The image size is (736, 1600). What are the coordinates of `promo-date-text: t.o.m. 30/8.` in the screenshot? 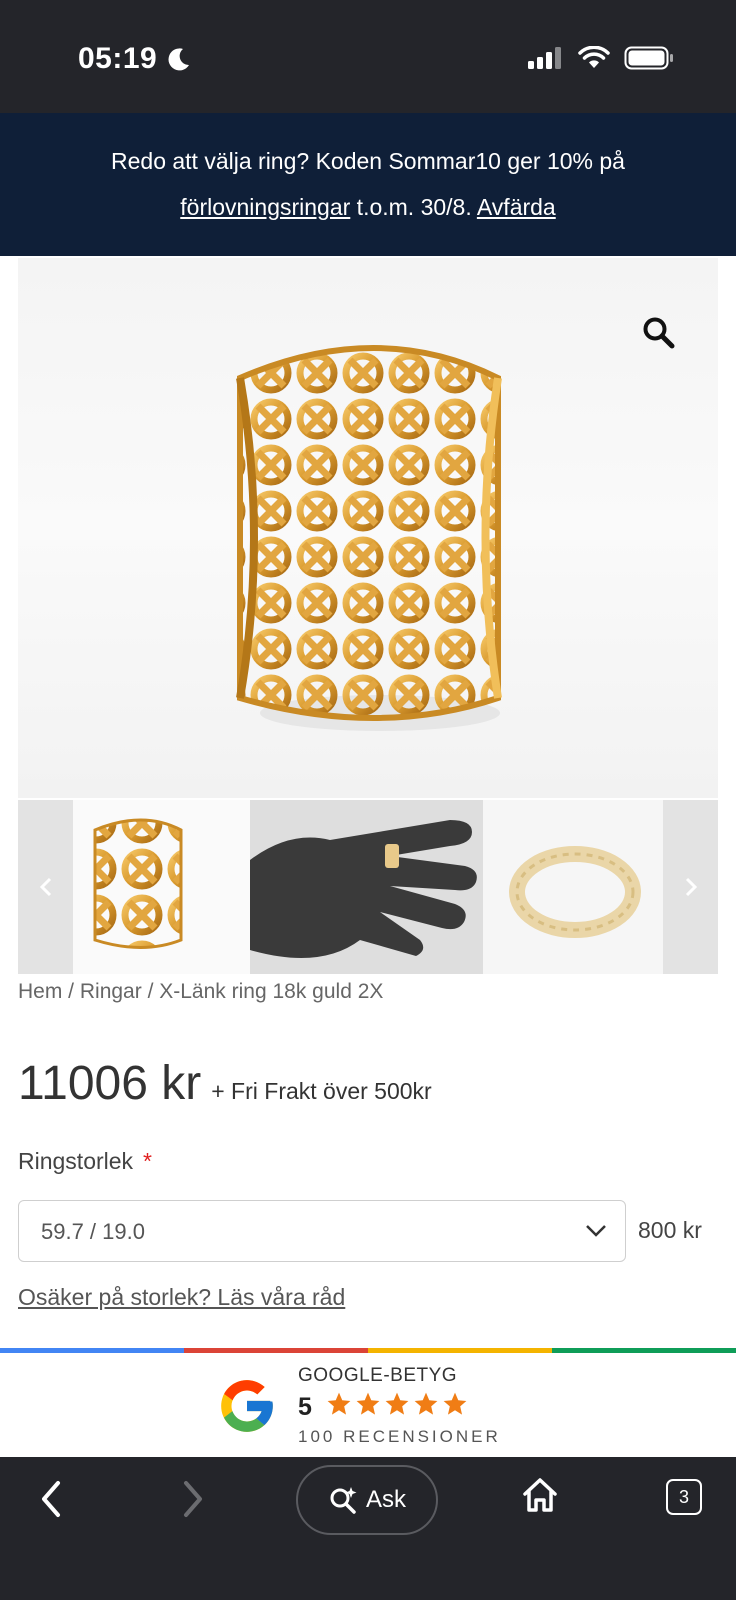 It's located at (413, 207).